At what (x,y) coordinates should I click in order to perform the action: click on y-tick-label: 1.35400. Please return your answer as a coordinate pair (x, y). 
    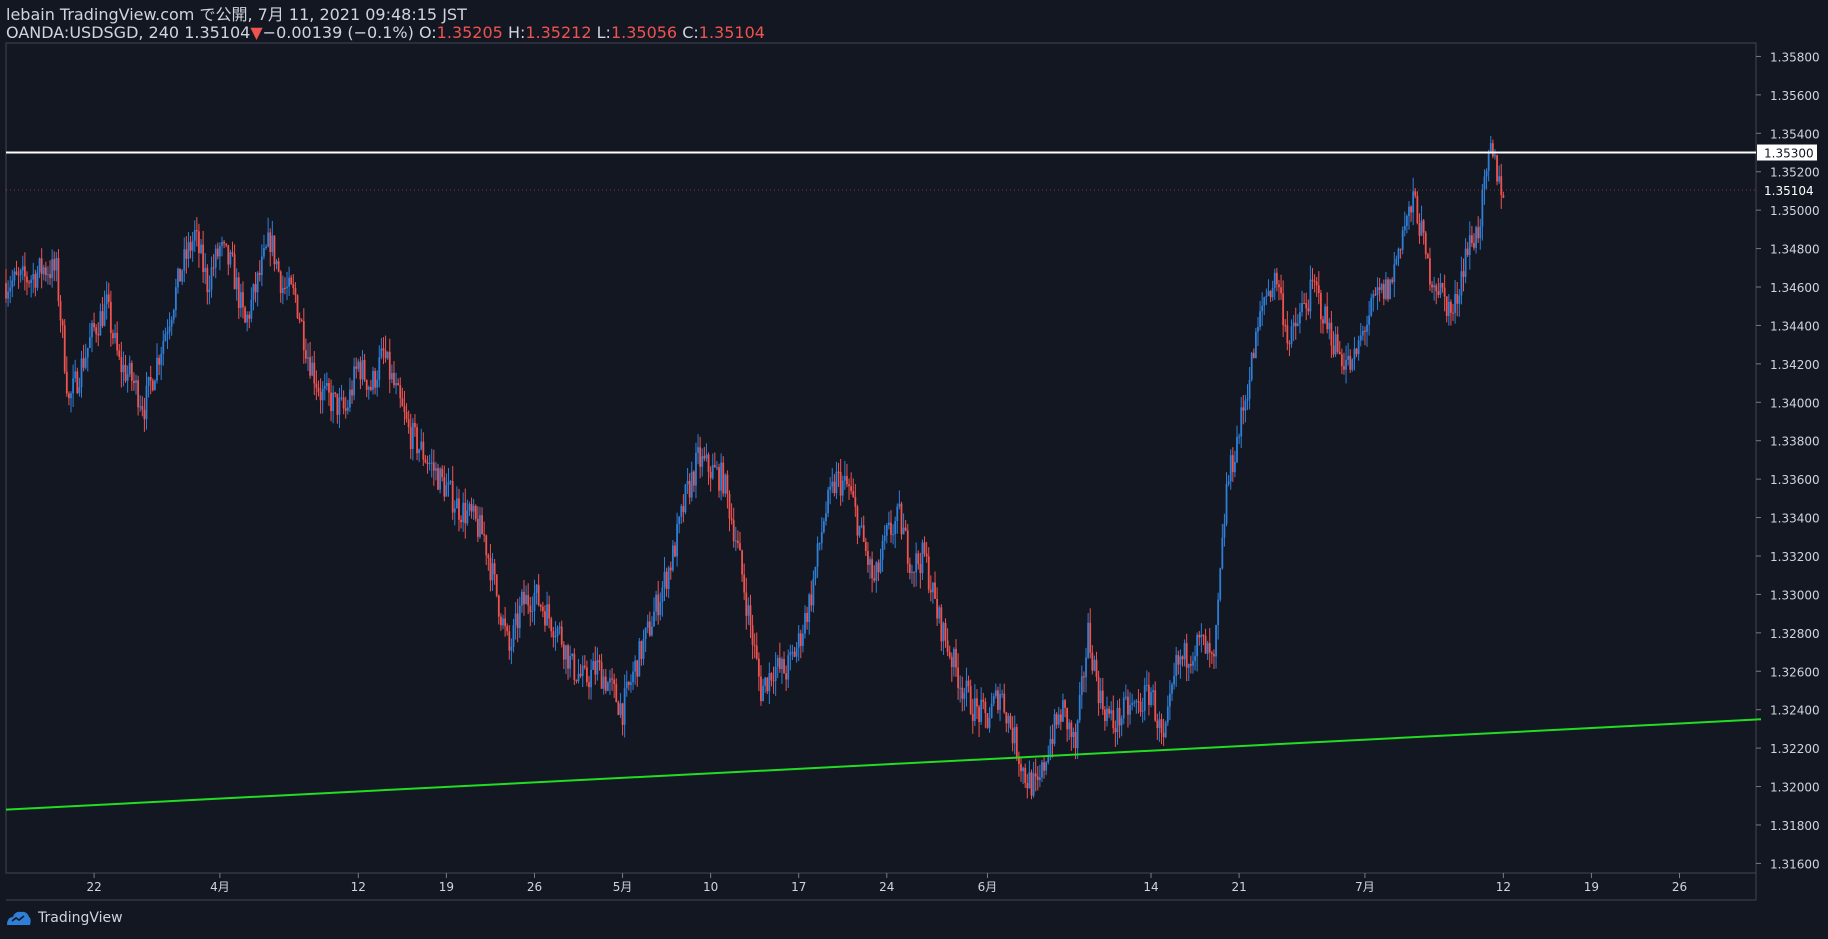
    Looking at the image, I should click on (1795, 134).